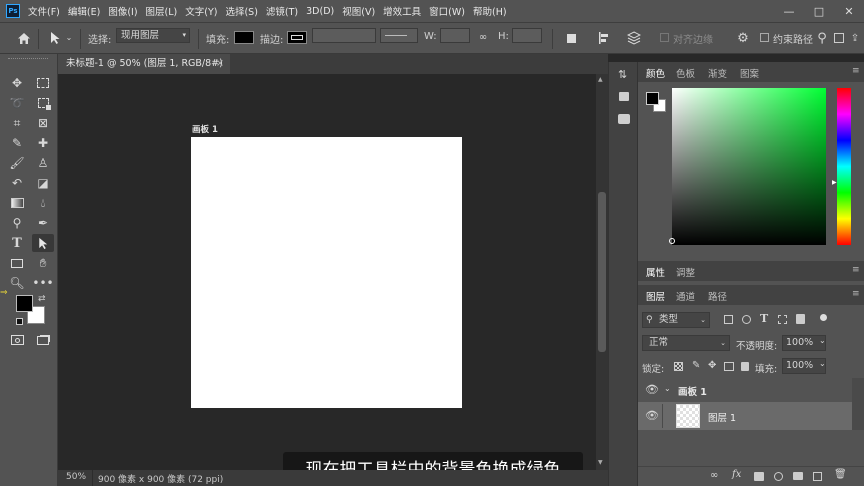  I want to click on tab-patterns: 图案, so click(749, 73).